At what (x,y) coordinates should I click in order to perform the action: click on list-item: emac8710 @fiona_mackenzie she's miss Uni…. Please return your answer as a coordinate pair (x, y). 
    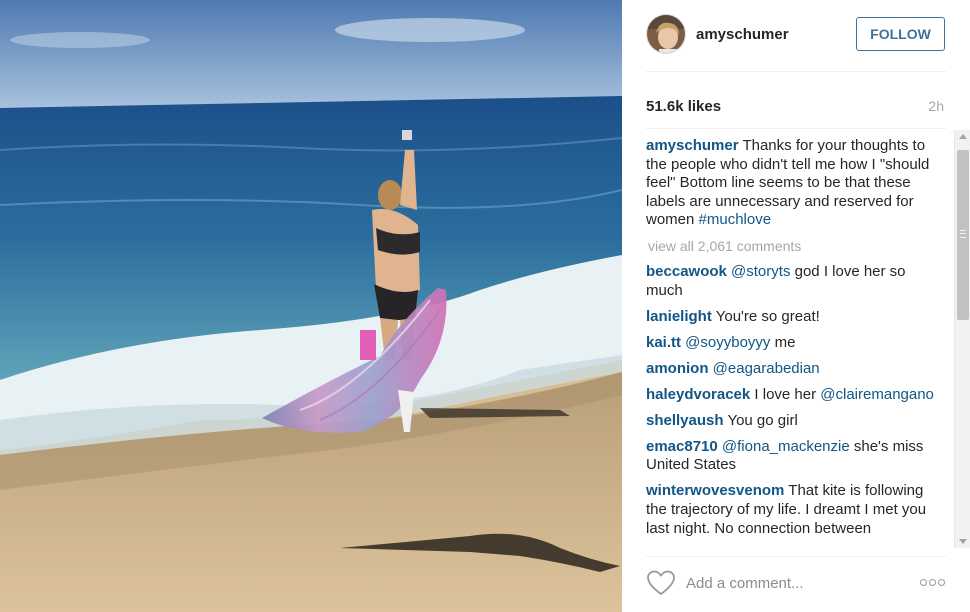
    Looking at the image, I should click on (796, 456).